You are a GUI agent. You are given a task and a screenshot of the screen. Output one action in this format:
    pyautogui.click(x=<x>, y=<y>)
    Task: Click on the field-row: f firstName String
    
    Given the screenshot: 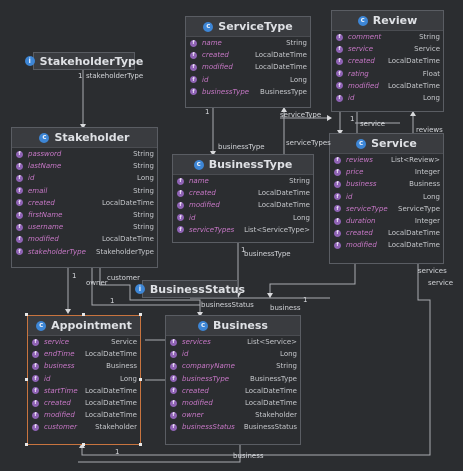 What is the action you would take?
    pyautogui.click(x=84, y=215)
    